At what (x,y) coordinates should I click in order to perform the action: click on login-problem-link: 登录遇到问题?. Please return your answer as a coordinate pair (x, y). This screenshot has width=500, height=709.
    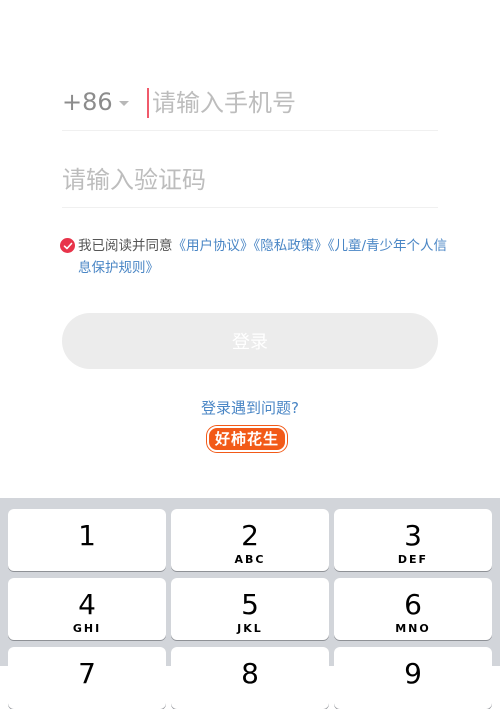
    Looking at the image, I should click on (250, 407).